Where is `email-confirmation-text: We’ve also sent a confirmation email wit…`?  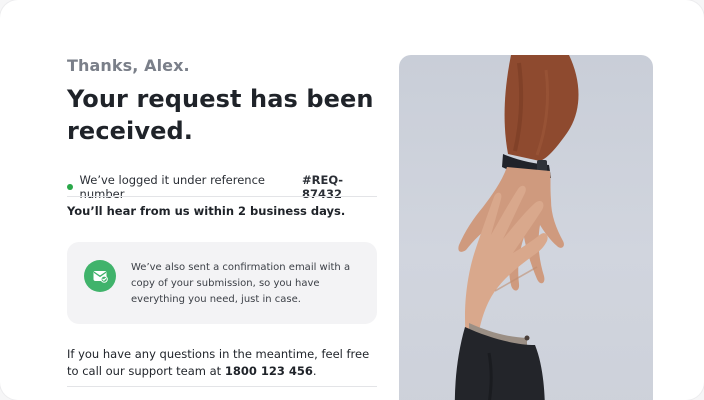 email-confirmation-text: We’ve also sent a confirmation email wit… is located at coordinates (241, 283).